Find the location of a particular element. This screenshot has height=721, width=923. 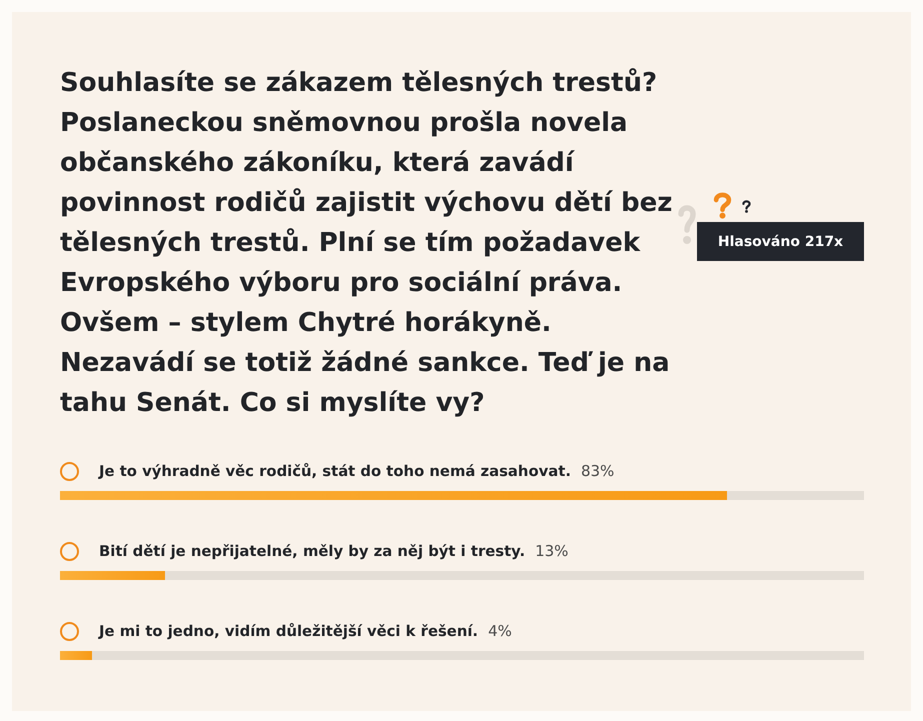

option-label: Je mi to jedno, vidím důležitější věci k řešení. is located at coordinates (288, 631).